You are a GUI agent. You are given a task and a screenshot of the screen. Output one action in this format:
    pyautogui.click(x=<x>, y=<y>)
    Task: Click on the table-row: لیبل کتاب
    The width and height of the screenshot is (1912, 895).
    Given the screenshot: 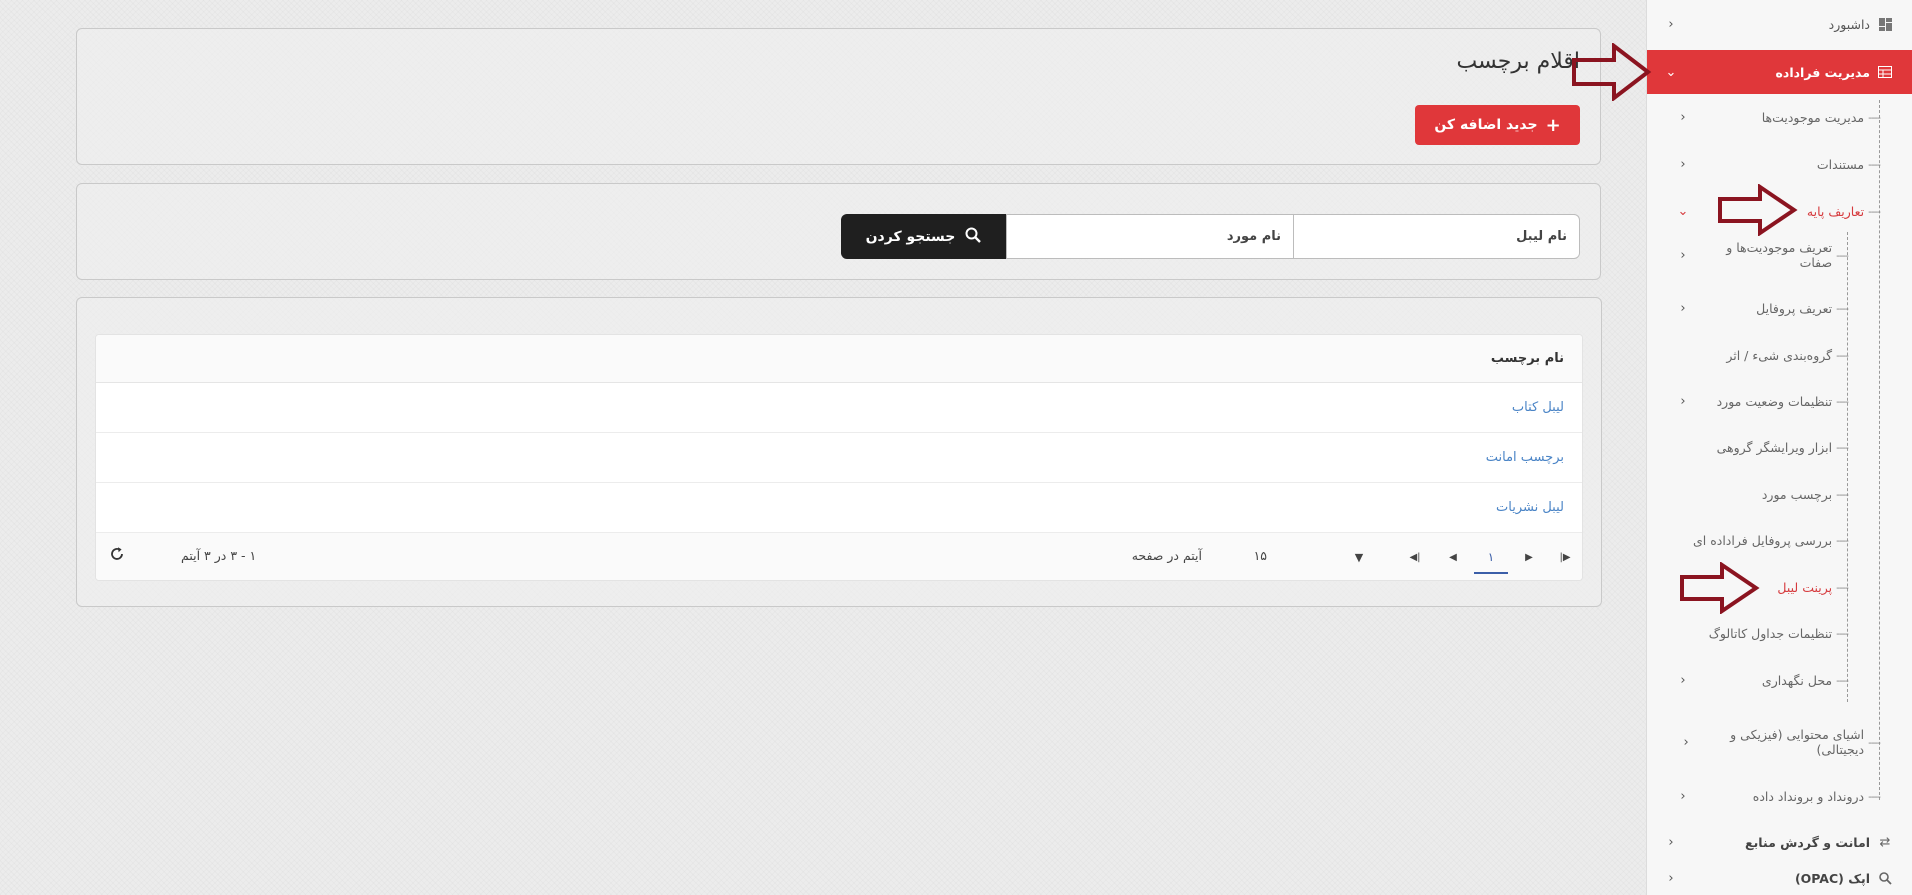 What is the action you would take?
    pyautogui.click(x=839, y=408)
    